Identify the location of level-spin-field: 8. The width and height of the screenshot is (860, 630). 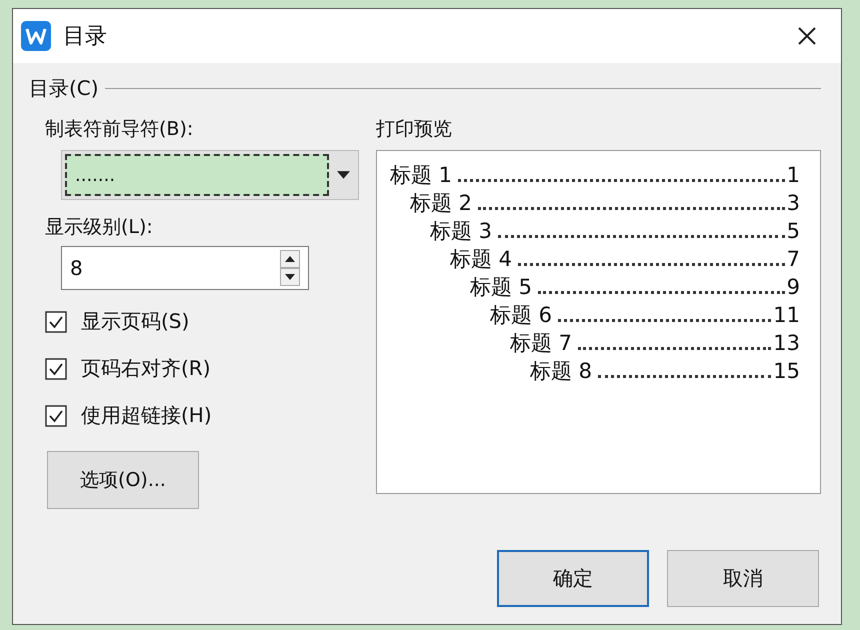
(185, 268).